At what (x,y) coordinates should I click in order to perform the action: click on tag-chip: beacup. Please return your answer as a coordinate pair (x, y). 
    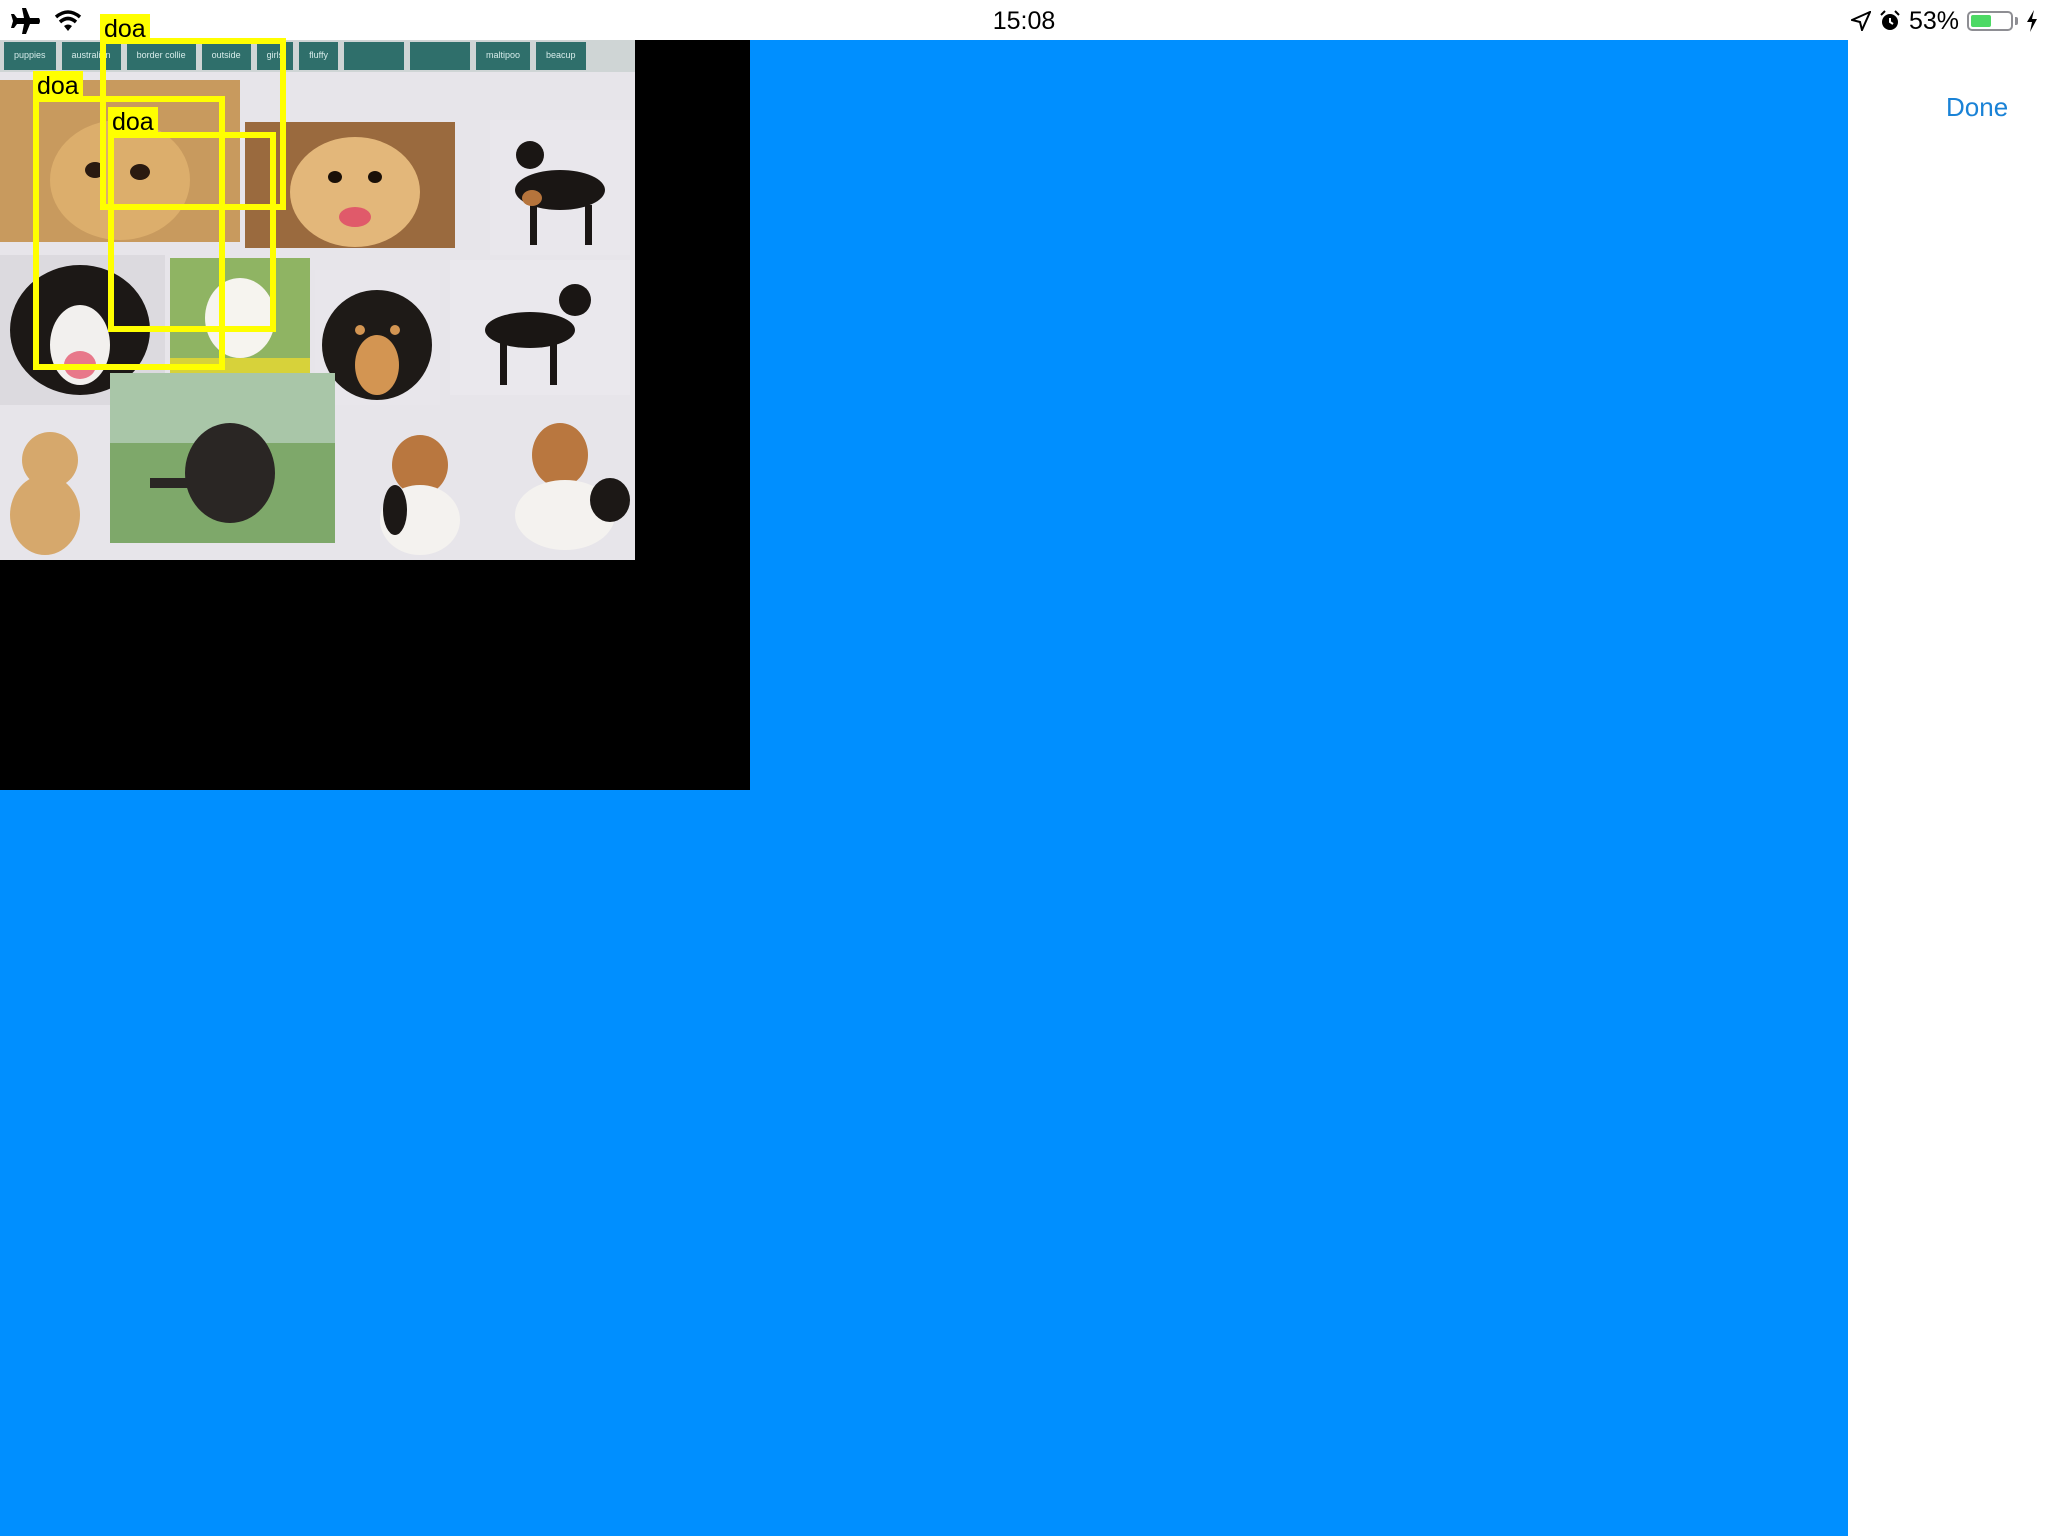
    Looking at the image, I should click on (561, 56).